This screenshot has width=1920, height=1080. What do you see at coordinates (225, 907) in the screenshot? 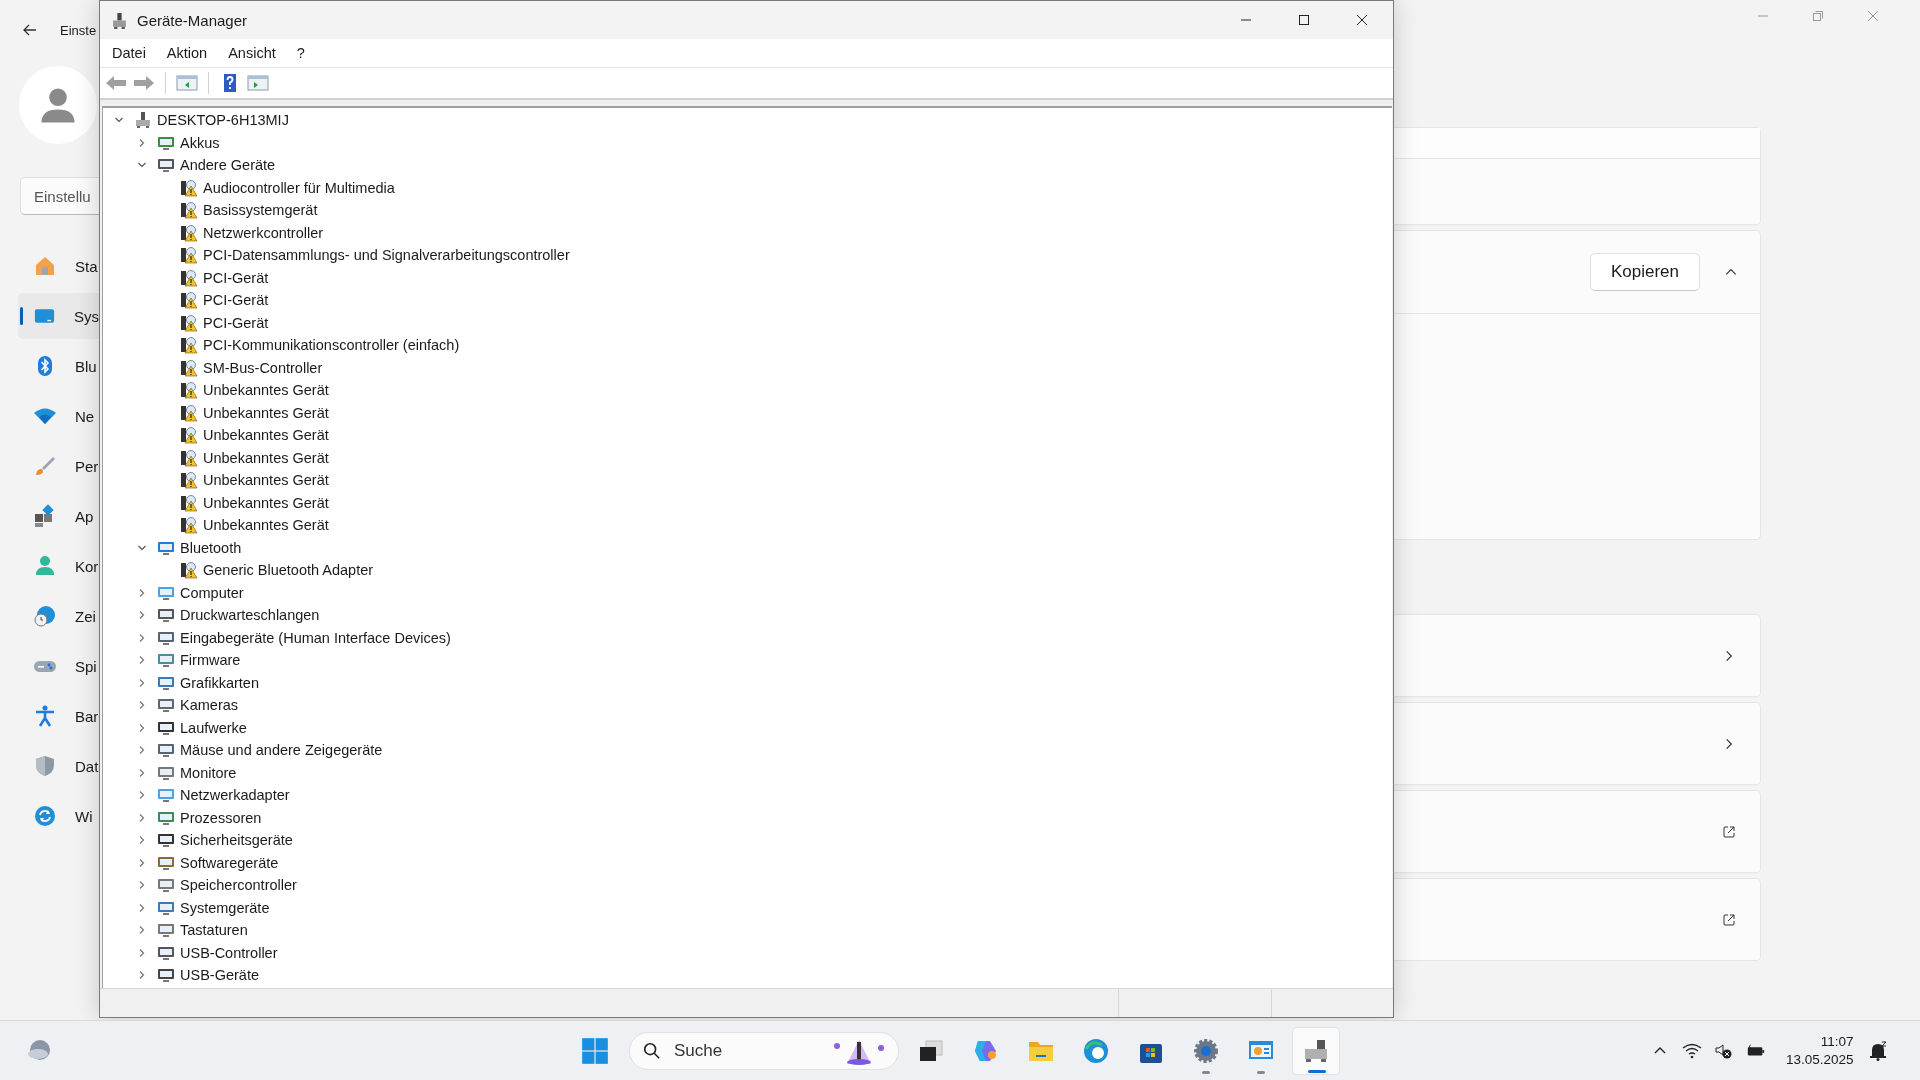
I see `tree-item: Systemgeräte` at bounding box center [225, 907].